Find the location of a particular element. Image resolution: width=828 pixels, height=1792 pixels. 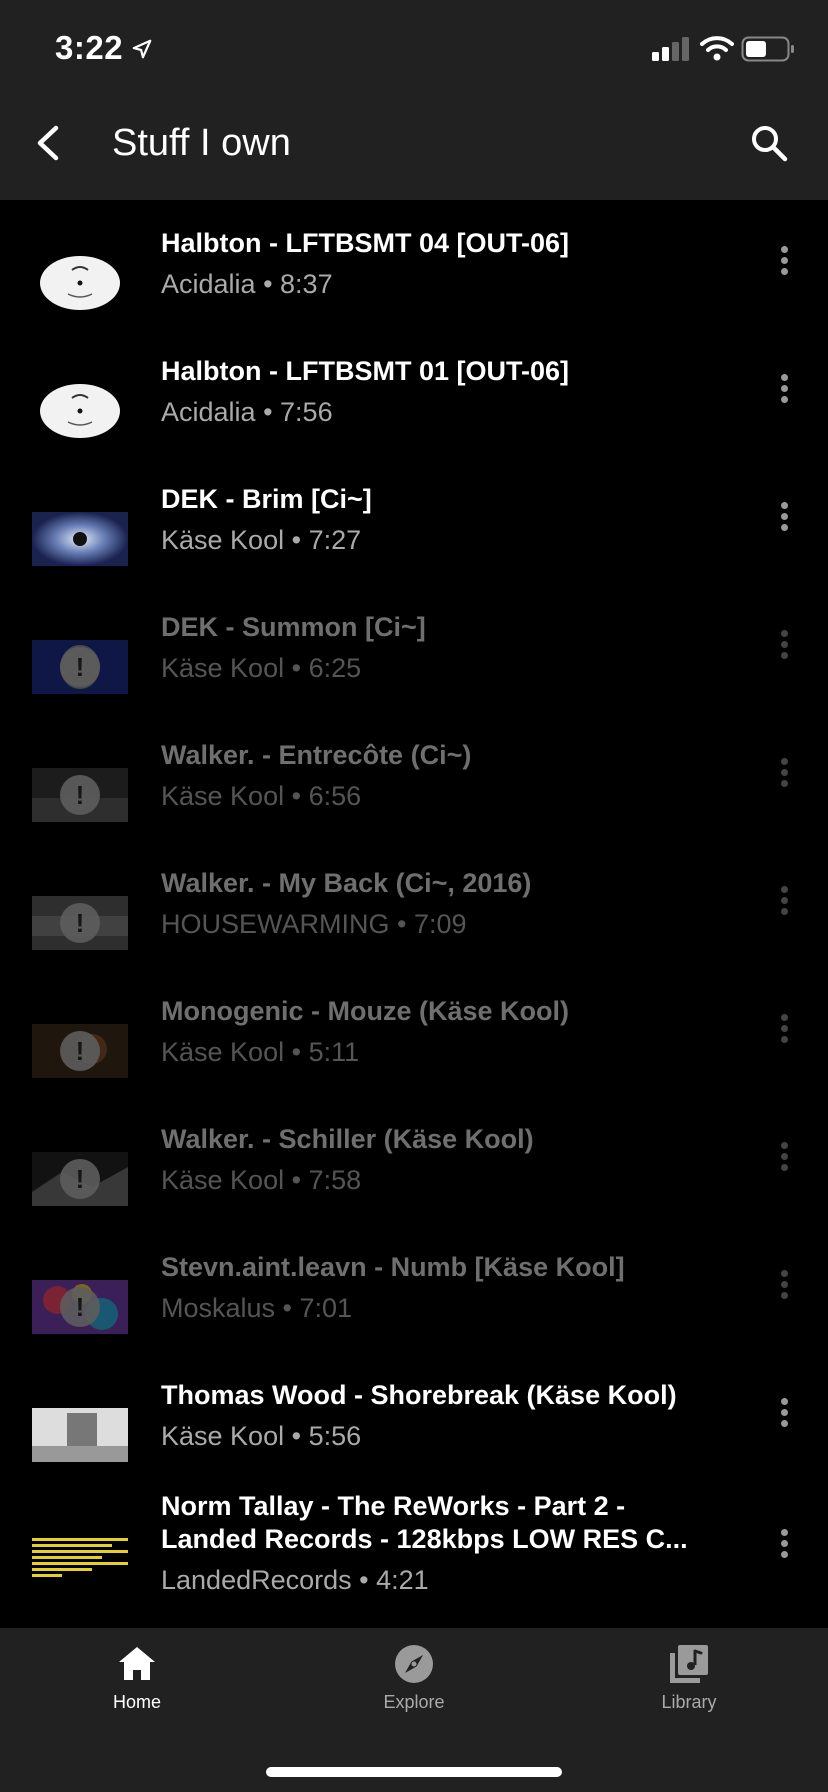

item-meta: HOUSEWARMING • 7:09 is located at coordinates (439, 924).